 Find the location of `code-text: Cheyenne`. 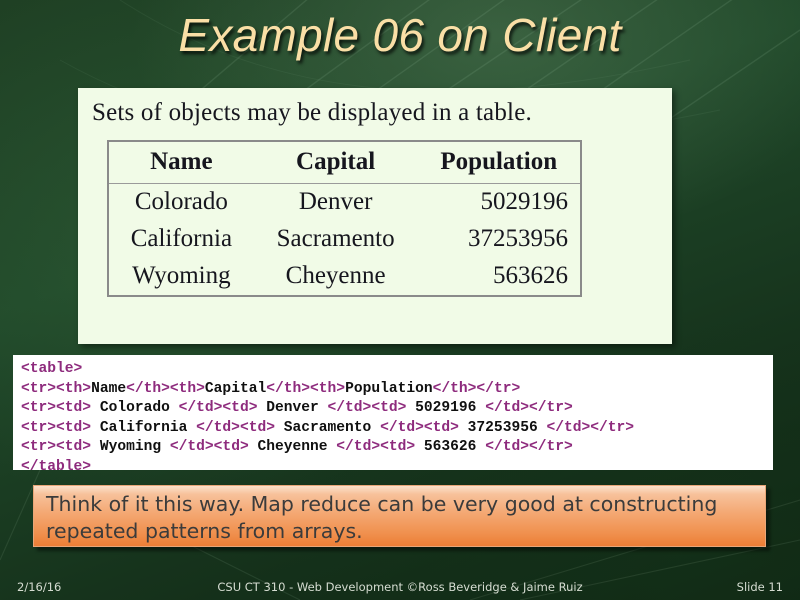

code-text: Cheyenne is located at coordinates (292, 447).